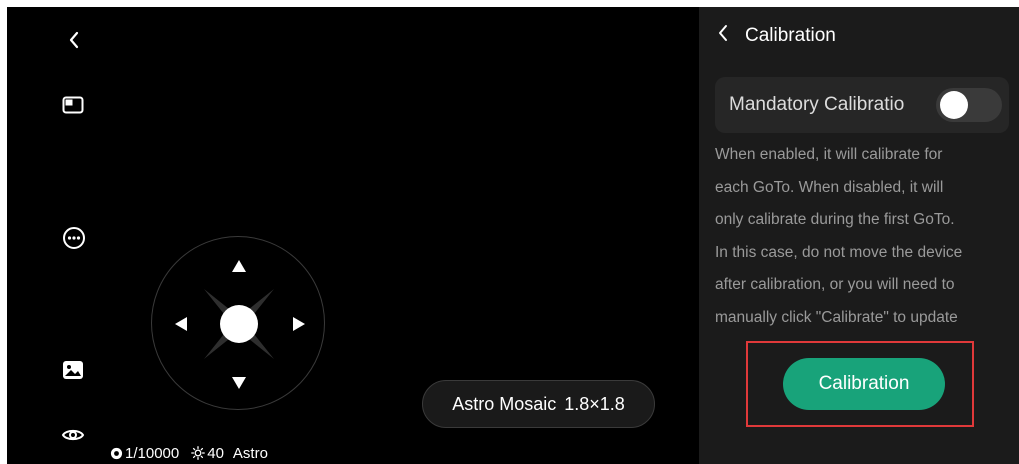 The height and width of the screenshot is (464, 1019). I want to click on back-button, so click(74, 40).